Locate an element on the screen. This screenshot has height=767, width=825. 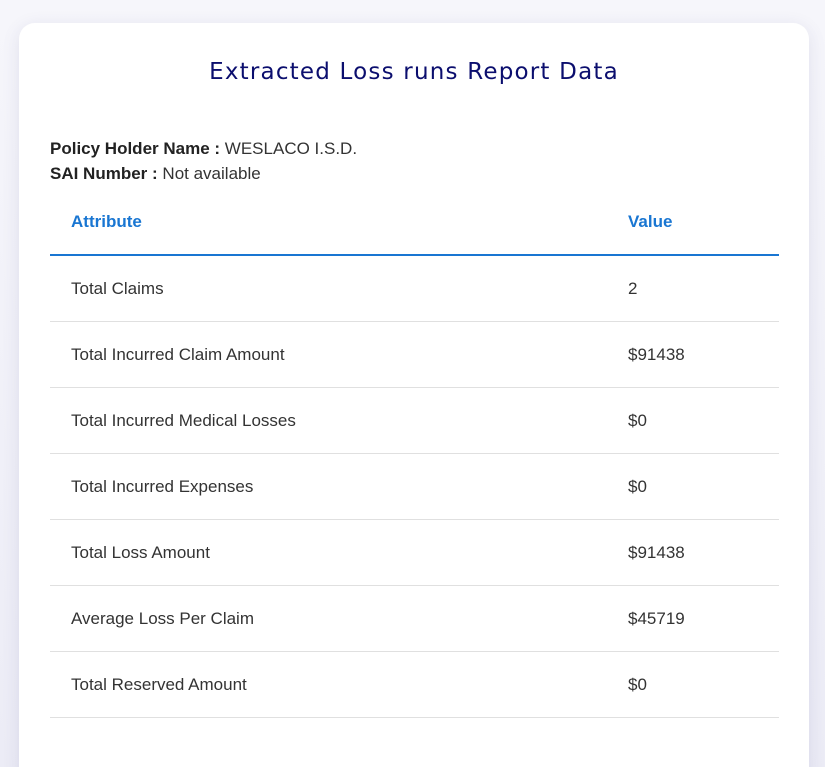
table-row: Total Claims 2 is located at coordinates (414, 288).